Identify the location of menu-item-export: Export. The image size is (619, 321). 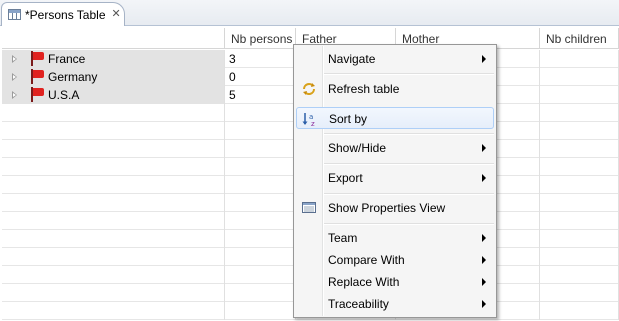
(395, 178).